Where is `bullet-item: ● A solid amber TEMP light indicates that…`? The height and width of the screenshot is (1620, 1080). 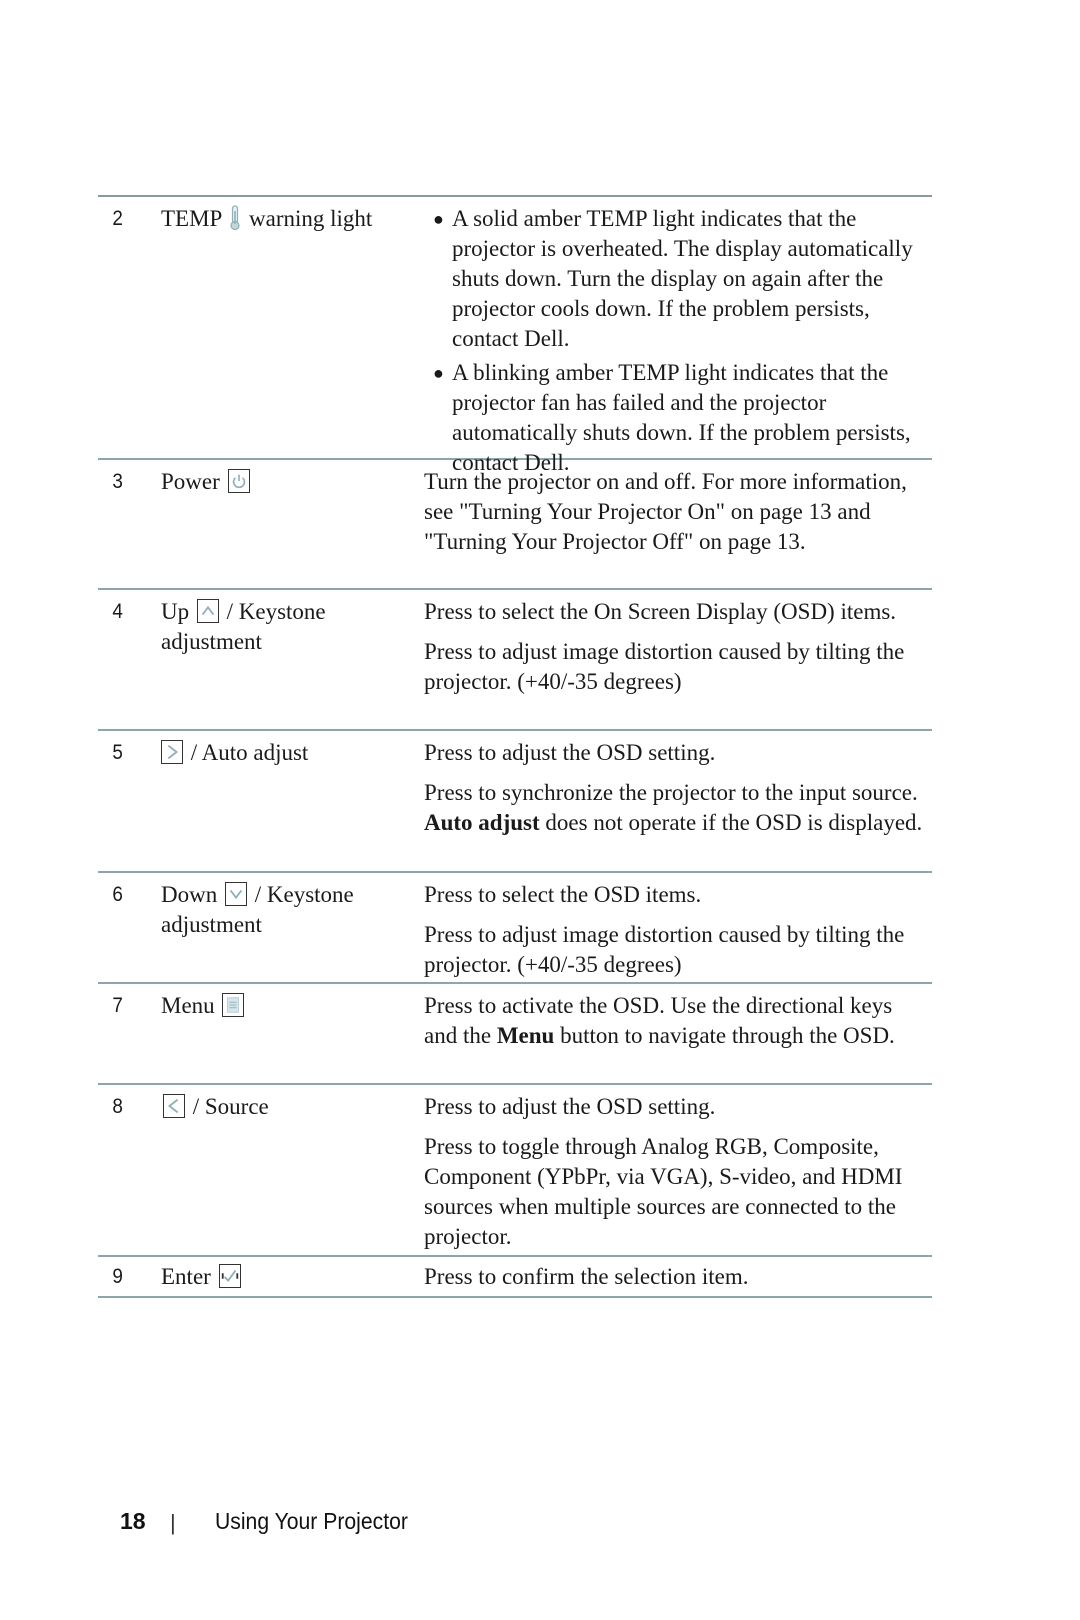 bullet-item: ● A solid amber TEMP light indicates that… is located at coordinates (673, 278).